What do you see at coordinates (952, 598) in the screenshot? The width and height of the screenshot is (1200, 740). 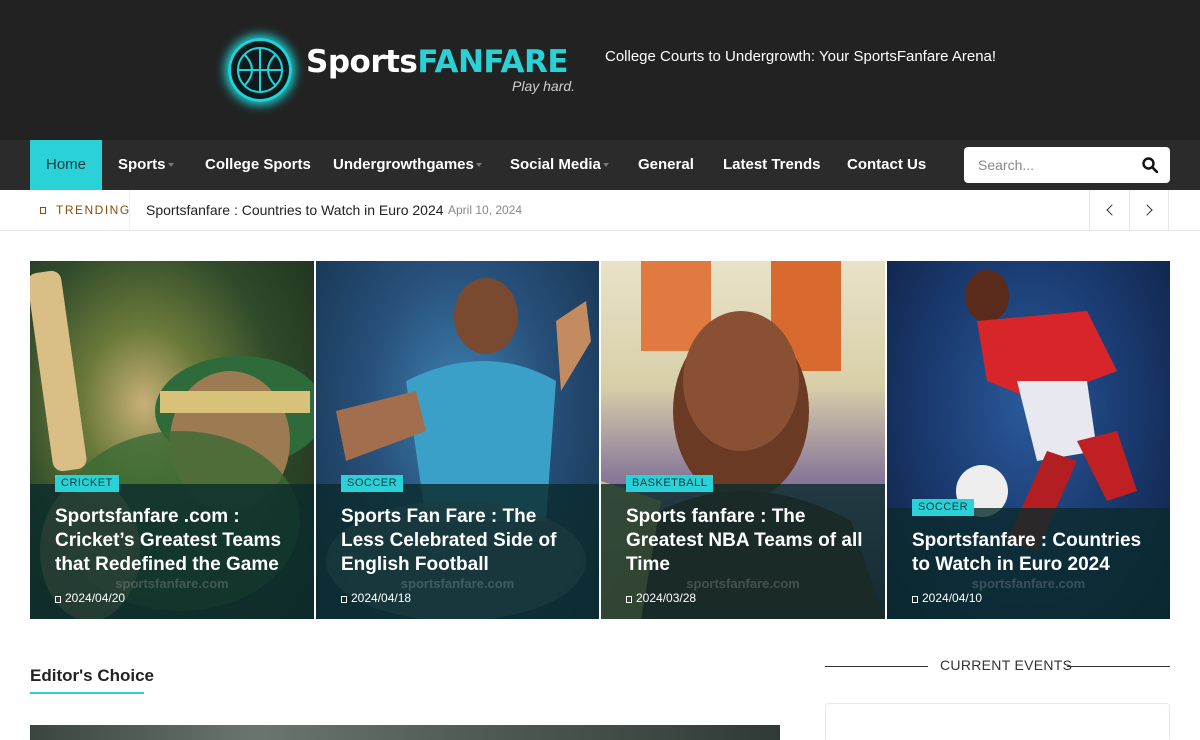 I see `card-date-text: 2024/04/10` at bounding box center [952, 598].